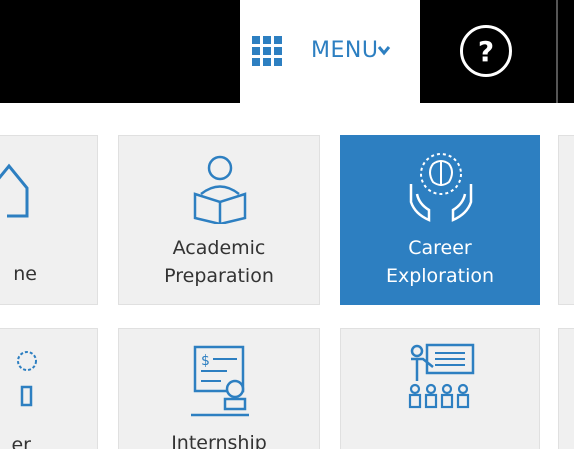 The image size is (574, 449). What do you see at coordinates (440, 248) in the screenshot?
I see `tile-label-line1: Career` at bounding box center [440, 248].